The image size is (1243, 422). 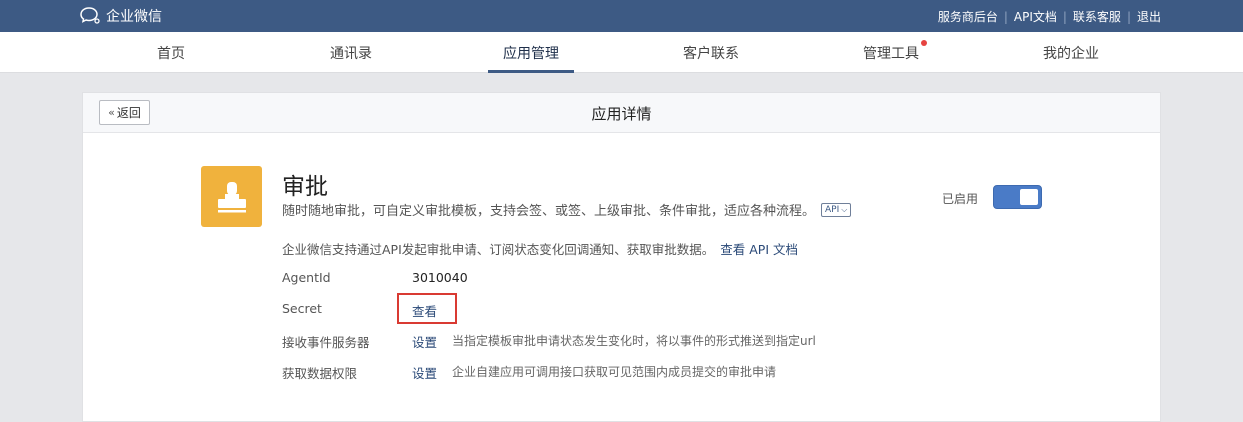 What do you see at coordinates (891, 53) in the screenshot?
I see `tab-management-tools: 管理工具` at bounding box center [891, 53].